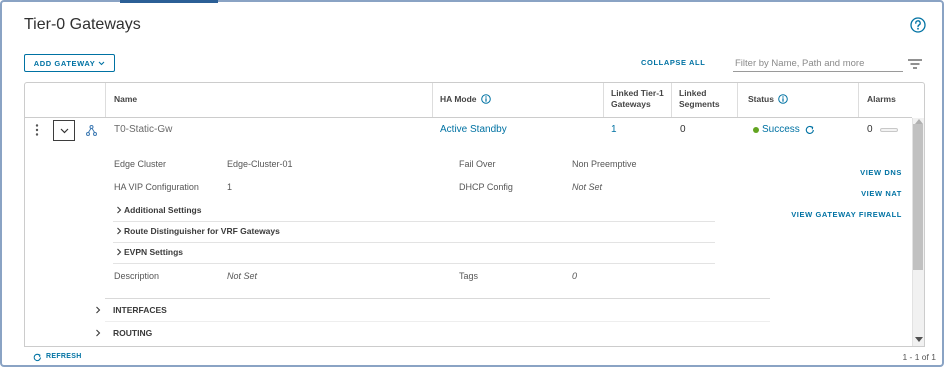 The image size is (944, 367). I want to click on column-header-status: Status, so click(768, 99).